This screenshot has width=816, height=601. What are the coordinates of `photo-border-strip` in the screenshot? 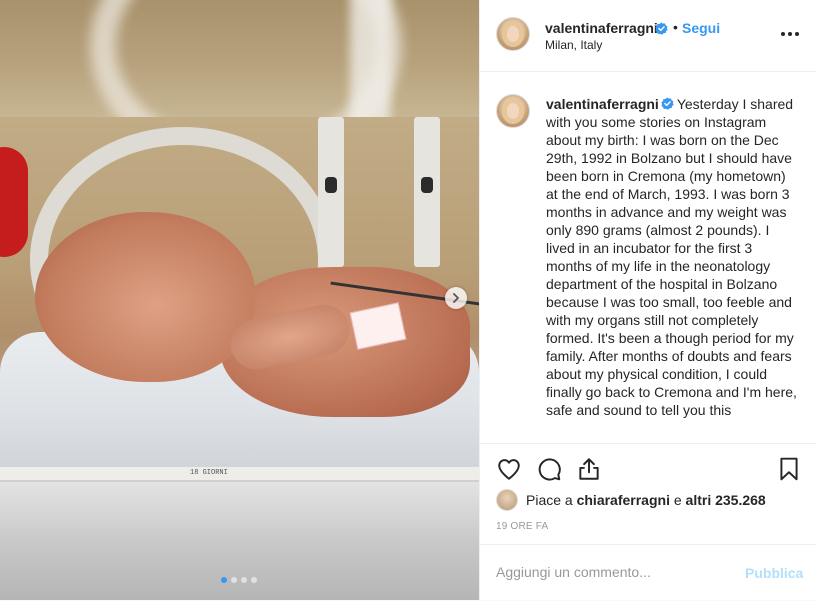 It's located at (239, 473).